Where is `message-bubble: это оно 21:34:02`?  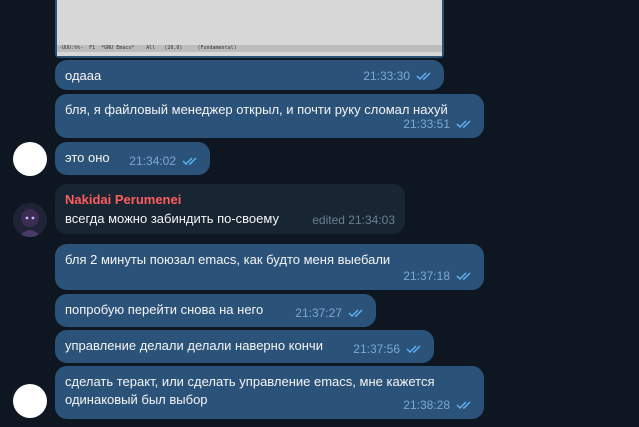
message-bubble: это оно 21:34:02 is located at coordinates (132, 158).